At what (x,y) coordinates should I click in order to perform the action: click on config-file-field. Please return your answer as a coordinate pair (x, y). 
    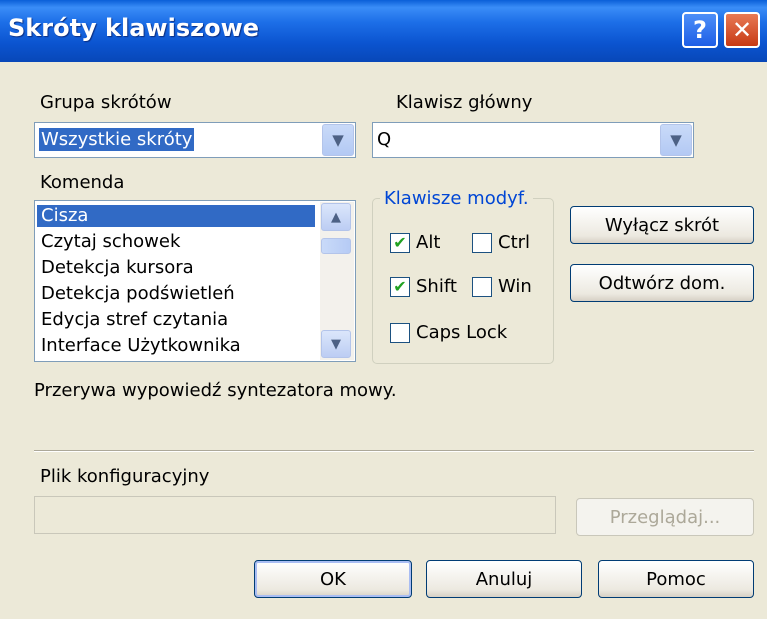
    Looking at the image, I should click on (295, 515).